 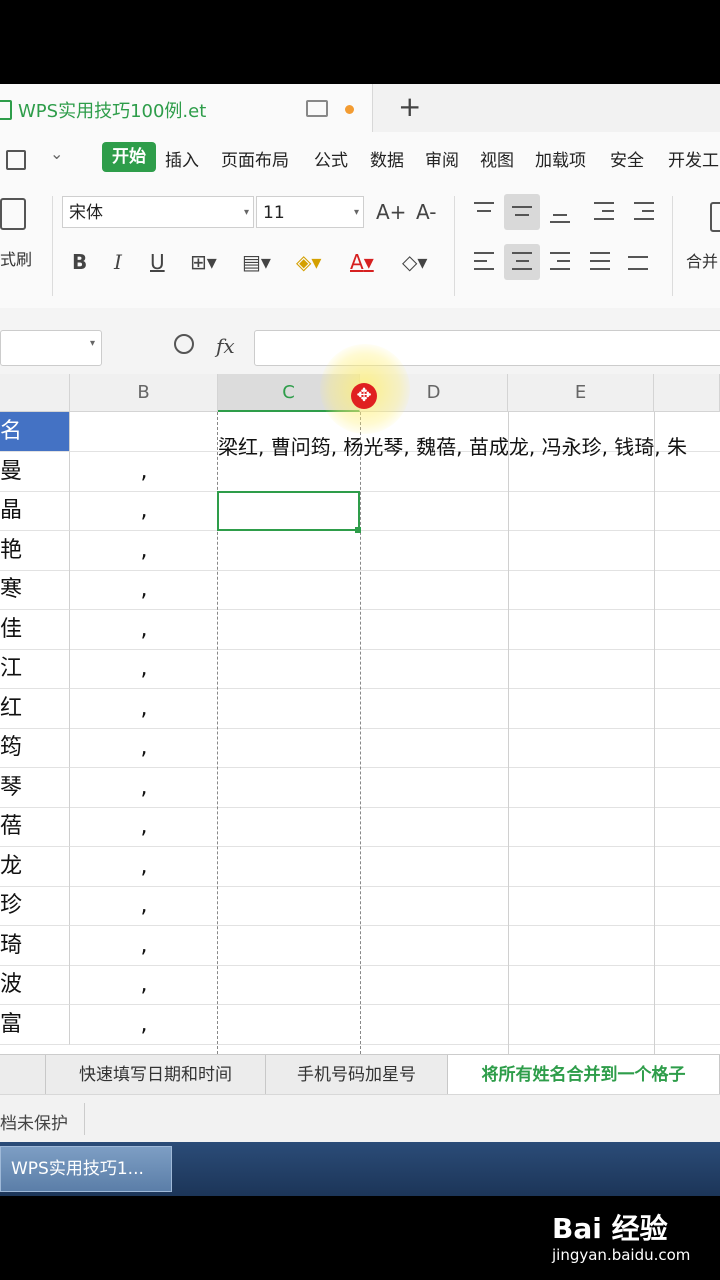 I want to click on menu-item-developer: 开发工, so click(x=693, y=158).